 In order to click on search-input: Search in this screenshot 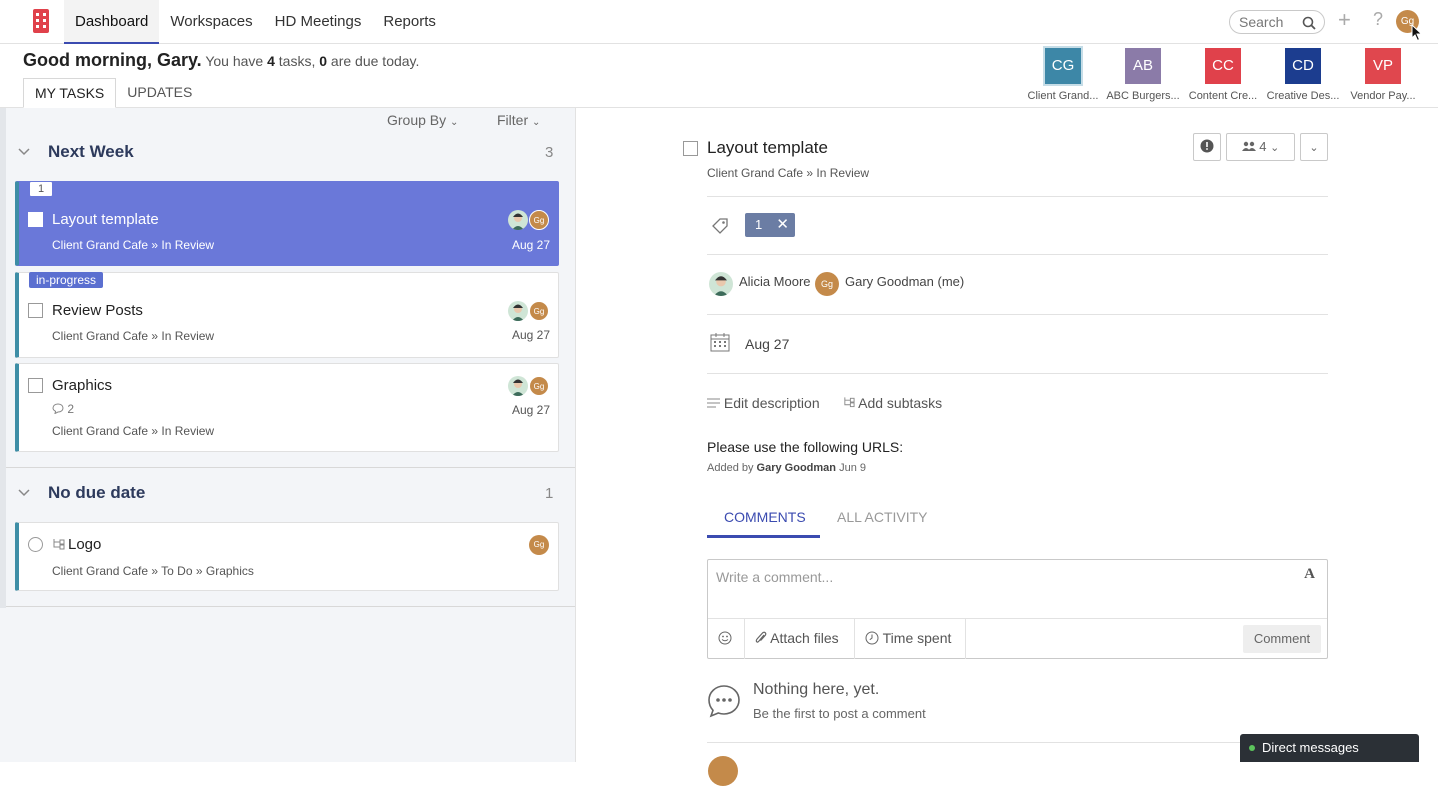, I will do `click(1277, 22)`.